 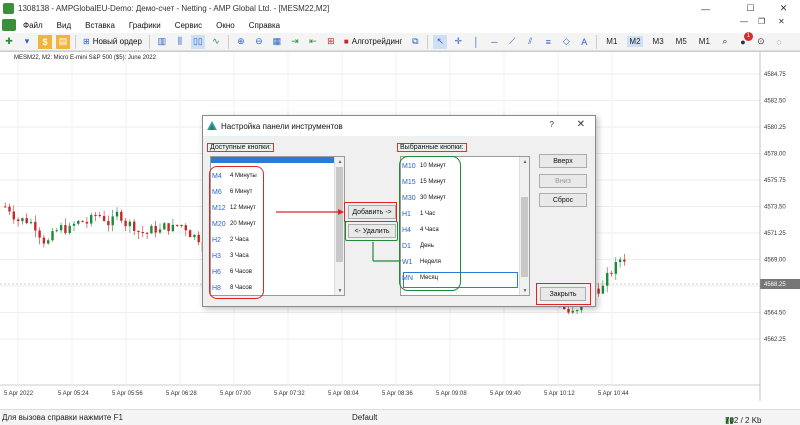 I want to click on vertical-line-icon: │, so click(x=476, y=42).